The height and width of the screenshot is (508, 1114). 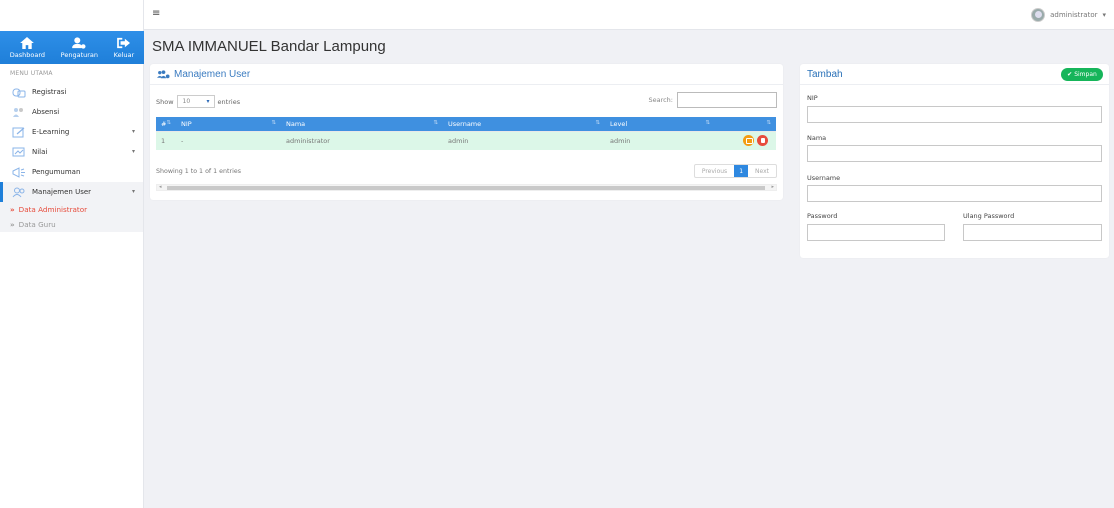 I want to click on sidebar-item-label: E-Learning, so click(x=51, y=132).